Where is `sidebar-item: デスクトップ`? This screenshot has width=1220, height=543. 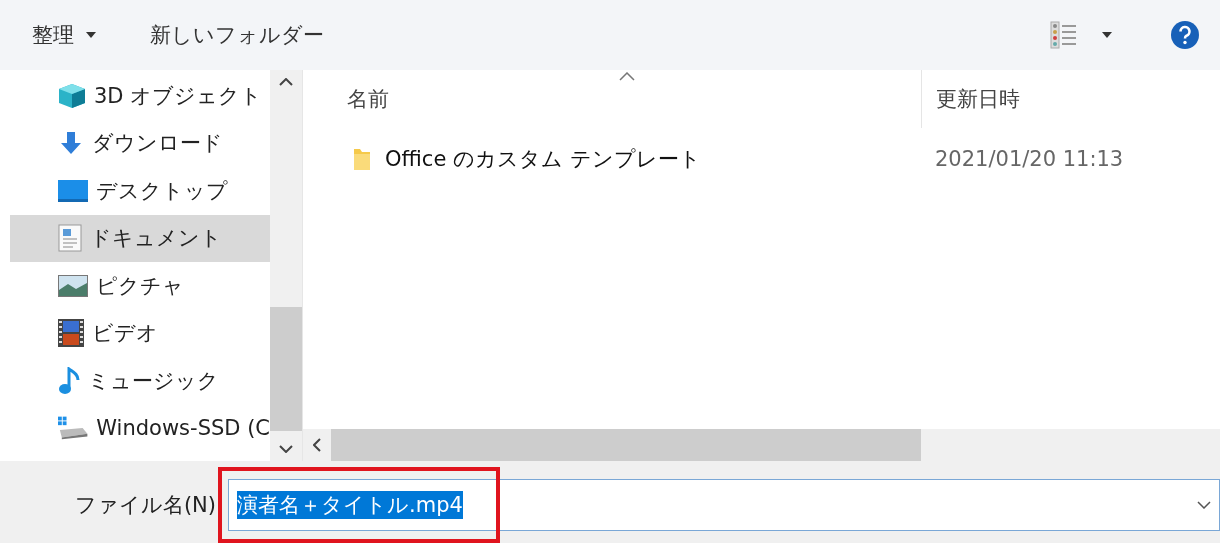 sidebar-item: デスクトップ is located at coordinates (140, 191).